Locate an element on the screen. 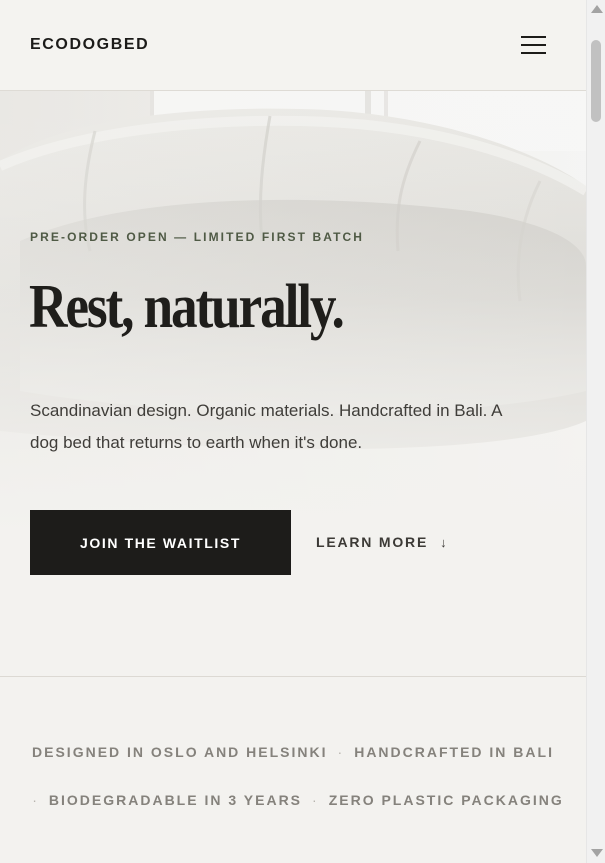 This screenshot has width=605, height=863. site-header: ECODOGBED is located at coordinates (293, 45).